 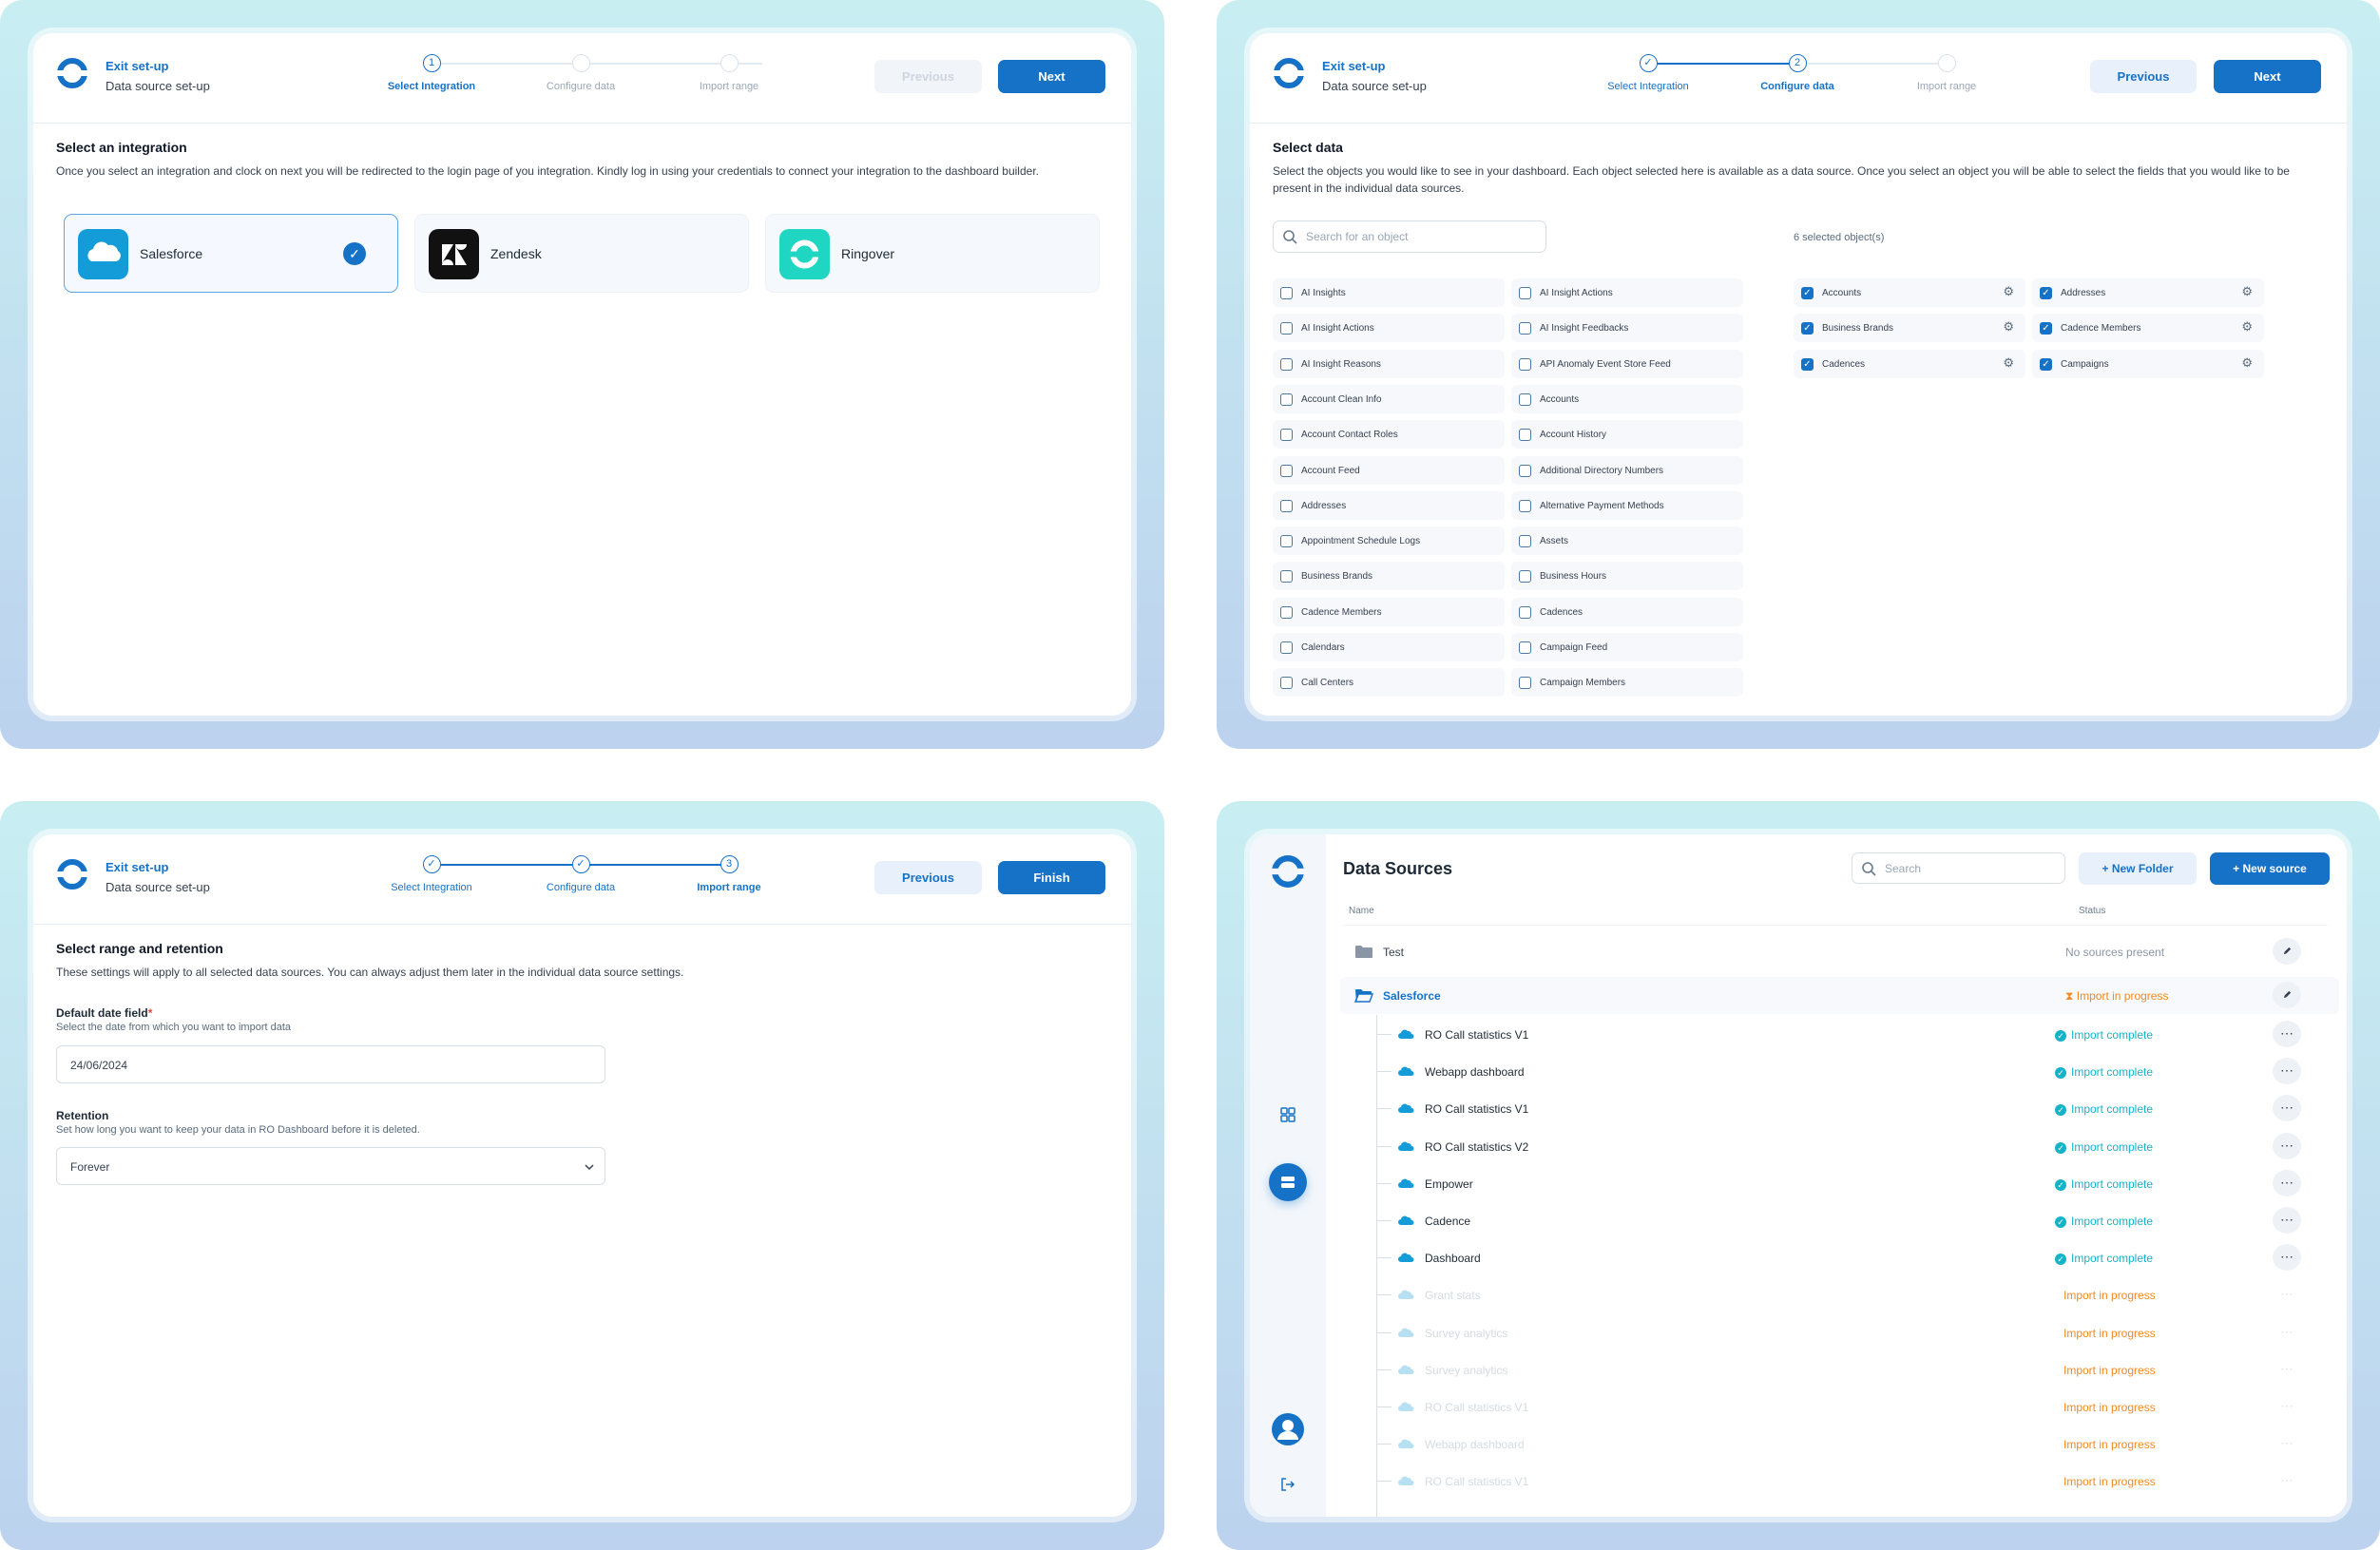 What do you see at coordinates (2270, 868) in the screenshot?
I see `new-source-button: + New source` at bounding box center [2270, 868].